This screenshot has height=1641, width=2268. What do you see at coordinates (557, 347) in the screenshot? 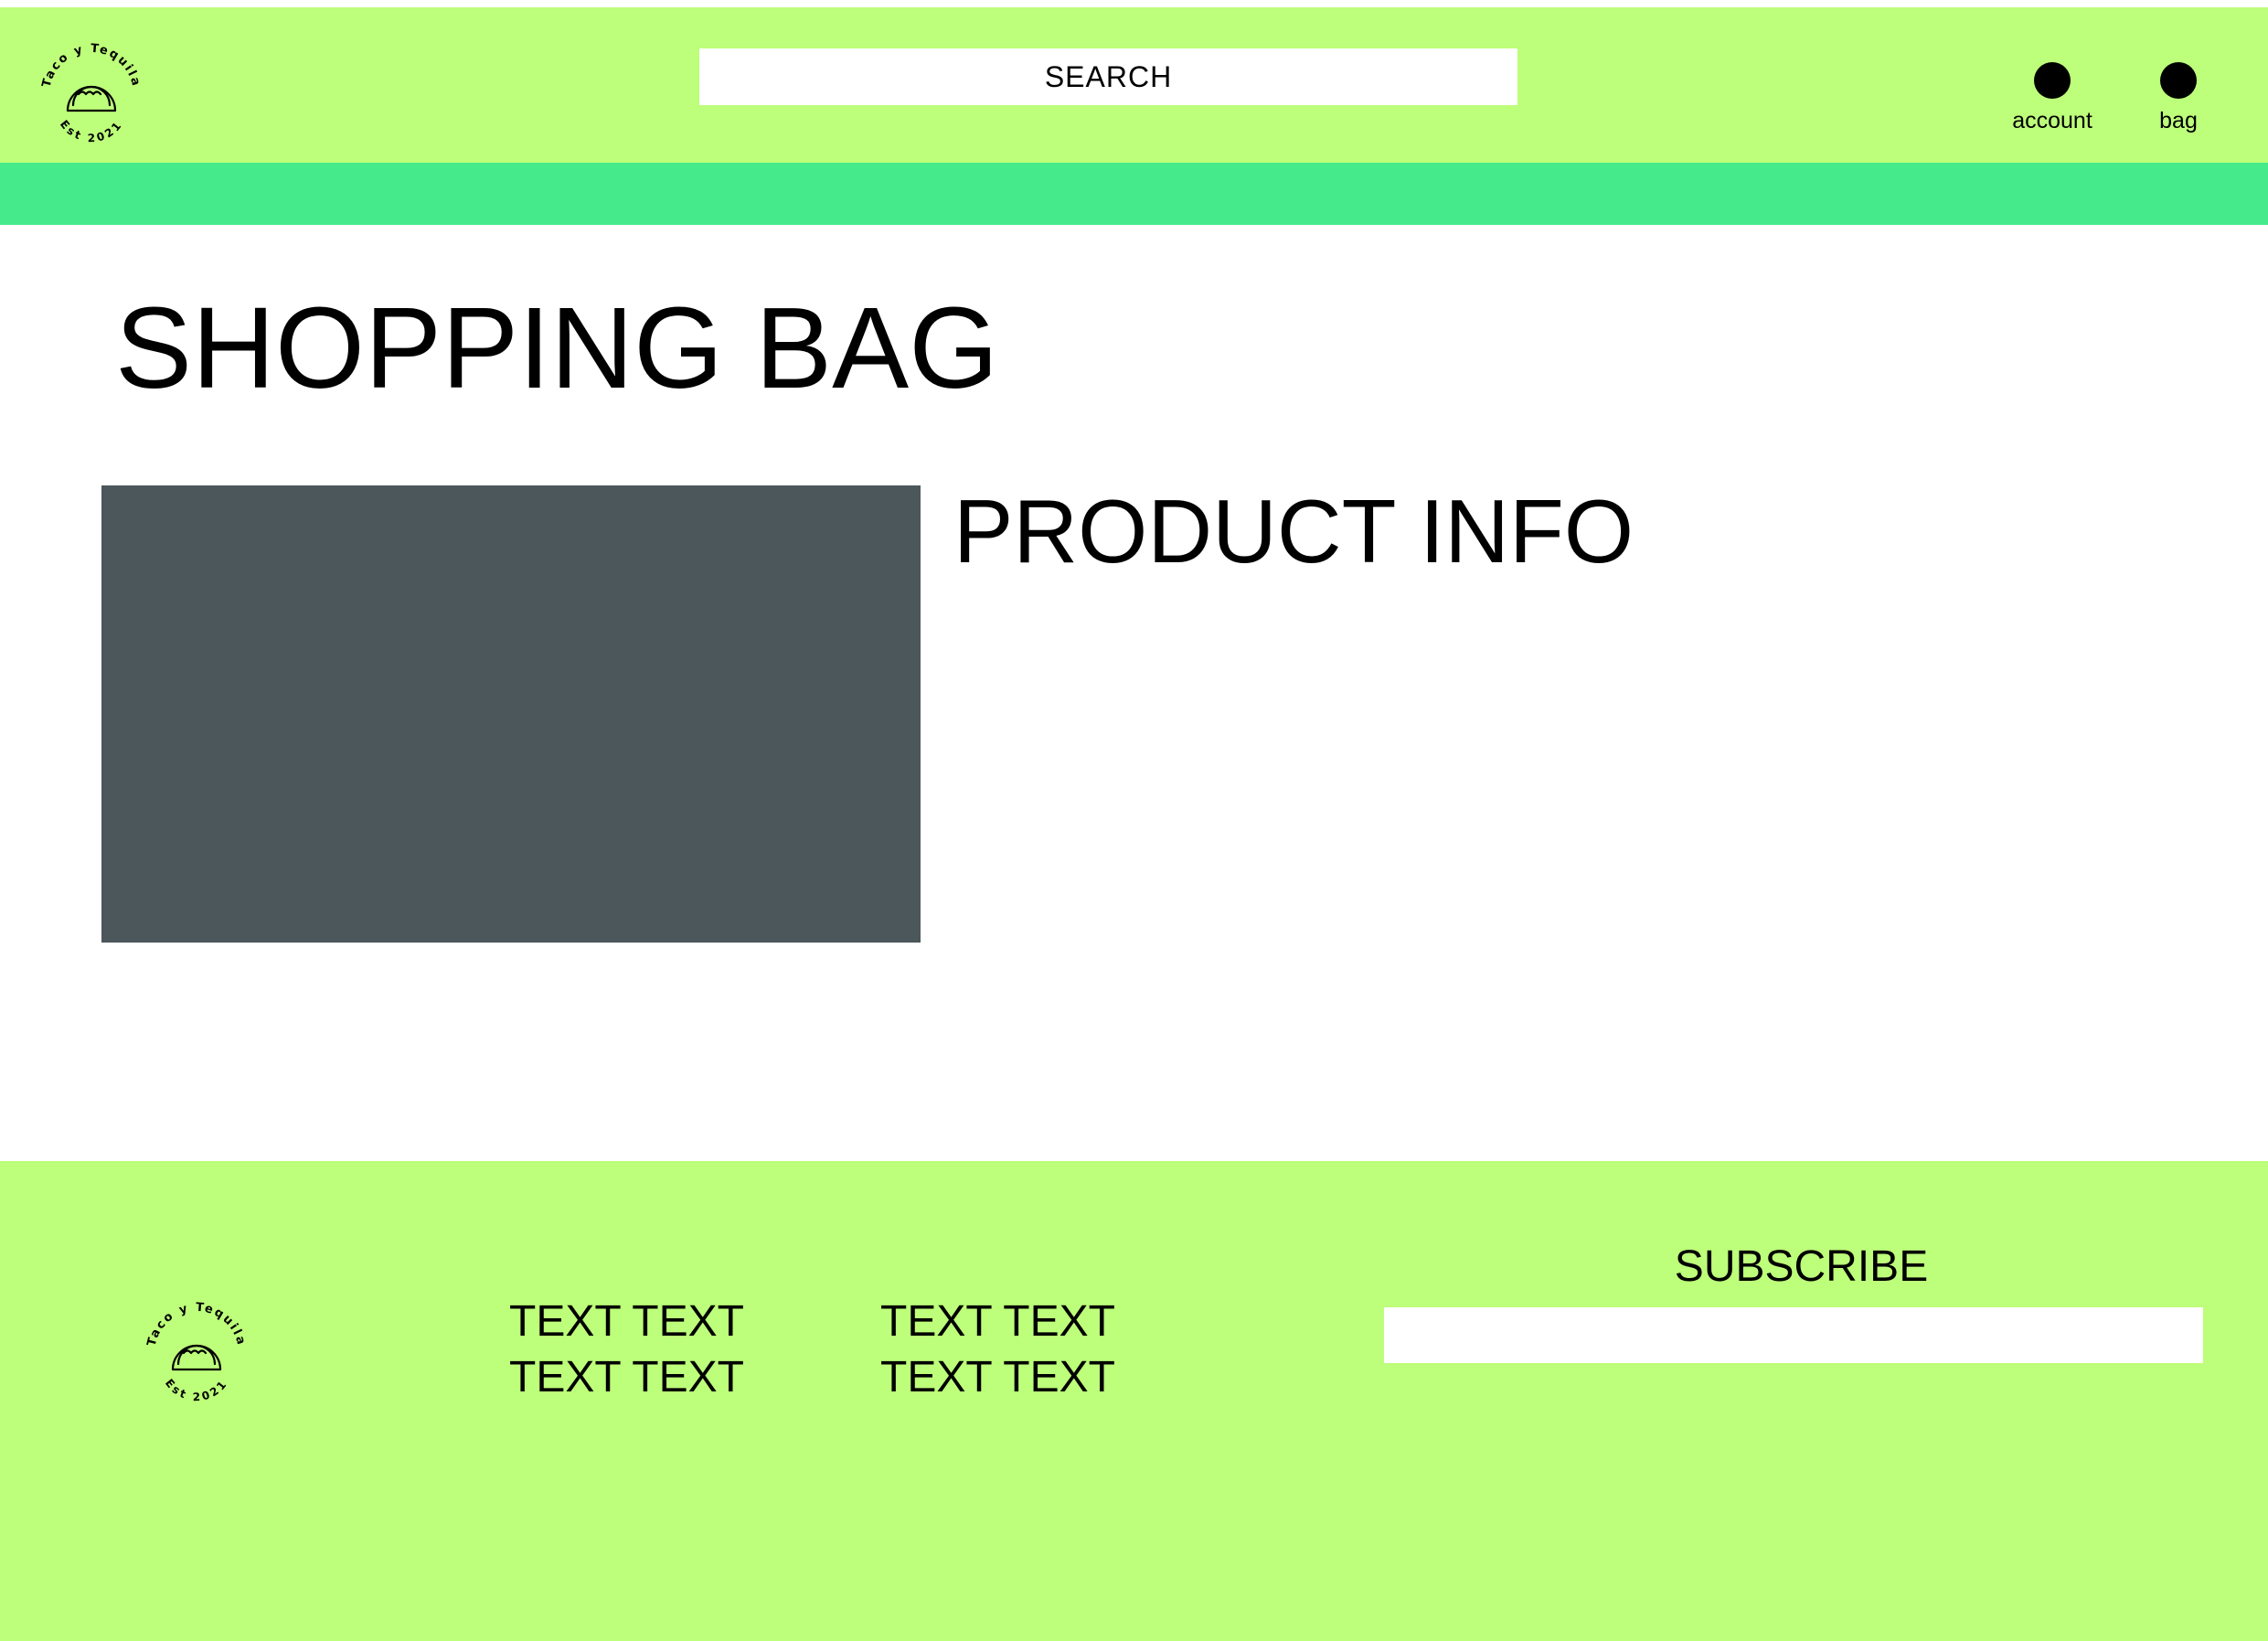
I see `page-title: SHOPPING BAG` at bounding box center [557, 347].